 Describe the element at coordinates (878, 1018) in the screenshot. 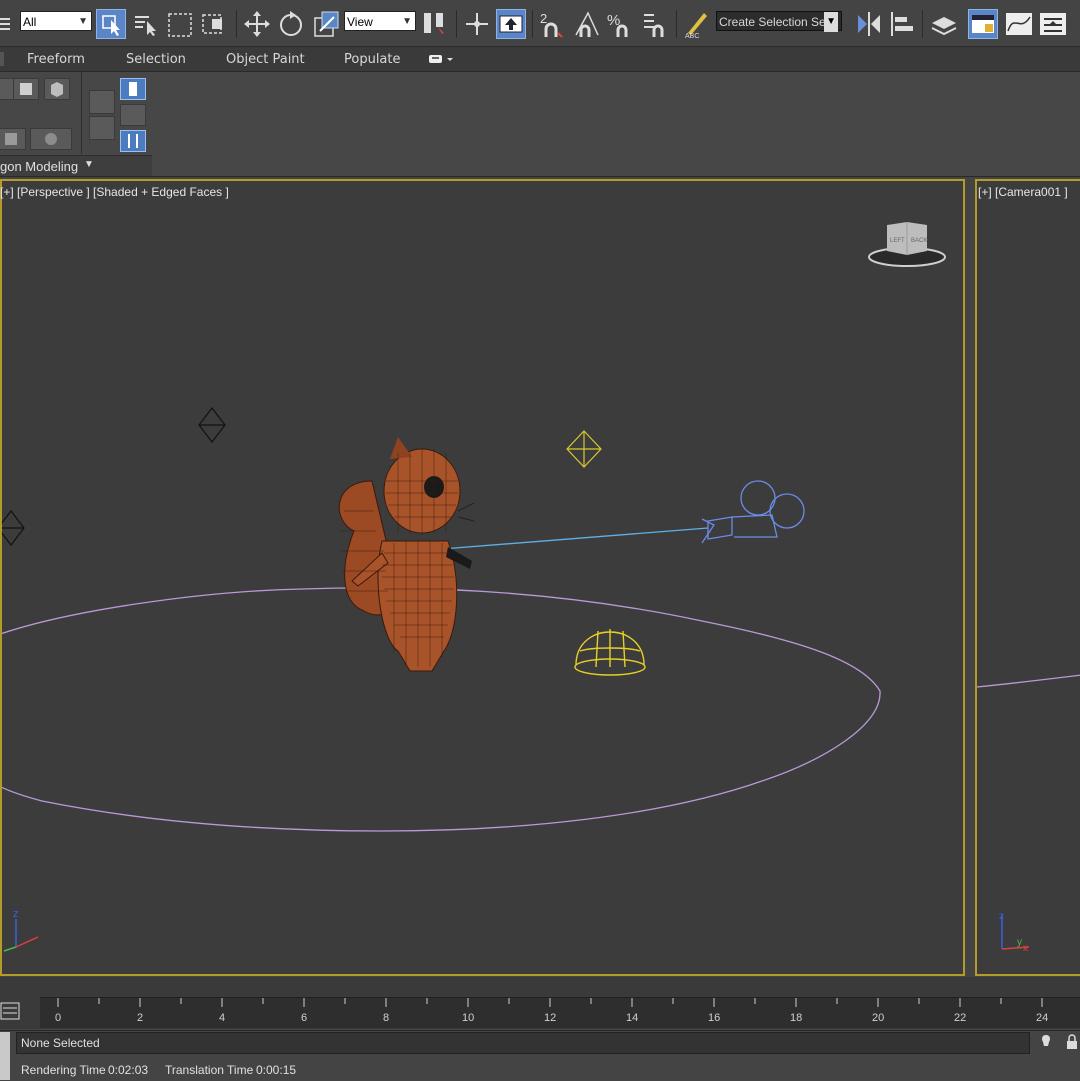

I see `timeline-tick-label: 20` at that location.